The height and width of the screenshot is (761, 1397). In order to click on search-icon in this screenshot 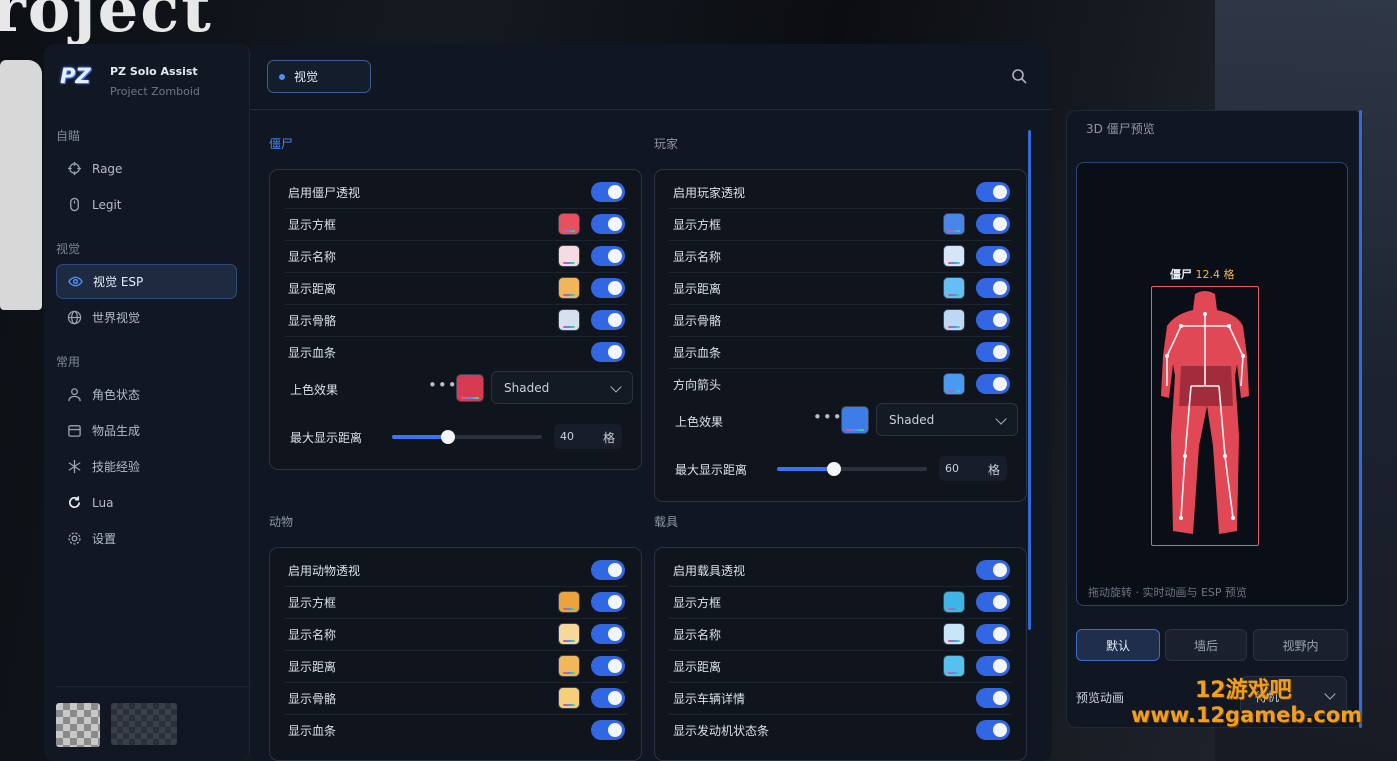, I will do `click(1019, 76)`.